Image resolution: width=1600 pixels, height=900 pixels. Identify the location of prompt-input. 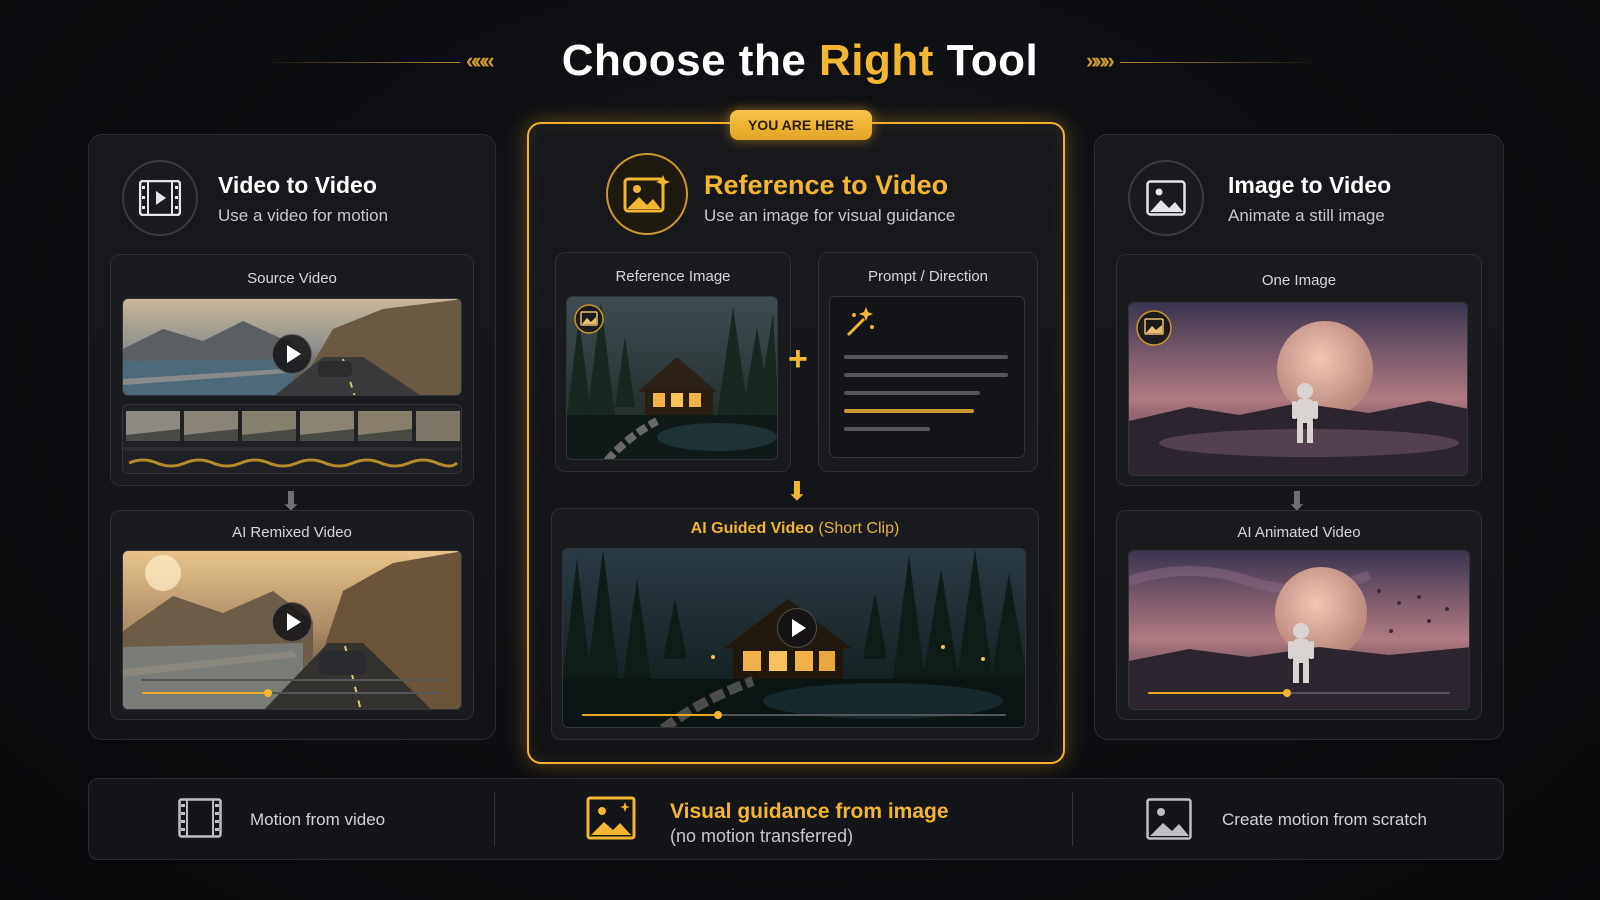
(927, 377).